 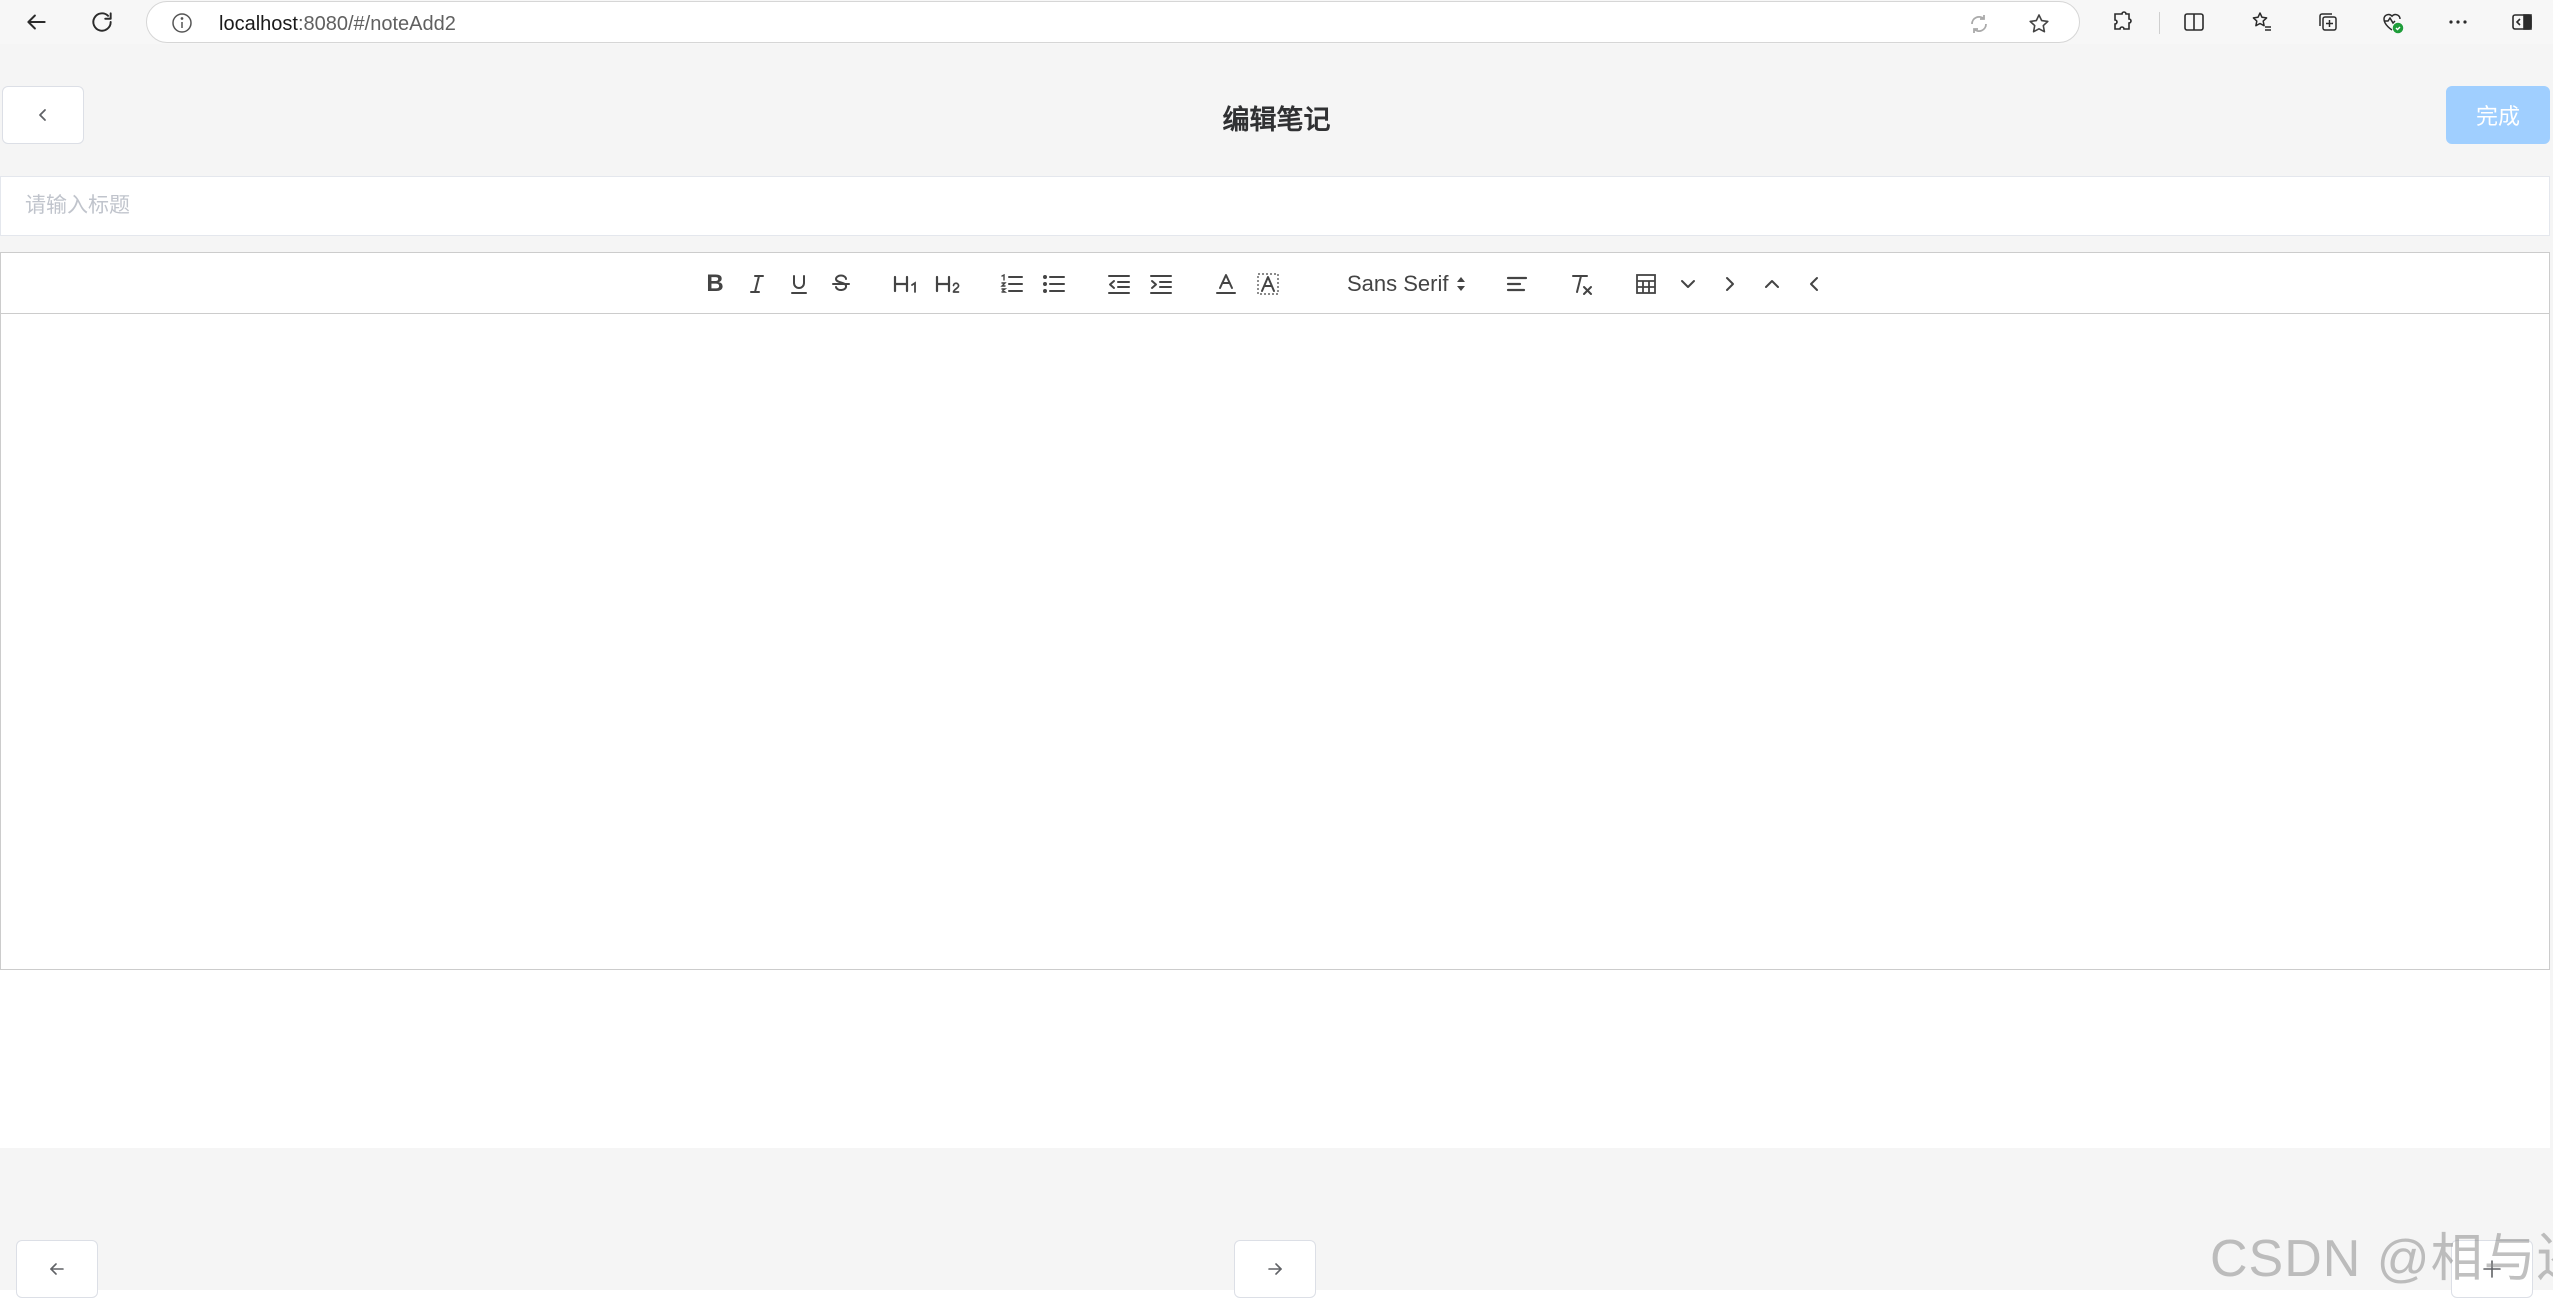 I want to click on ordered-list-button, so click(x=1012, y=284).